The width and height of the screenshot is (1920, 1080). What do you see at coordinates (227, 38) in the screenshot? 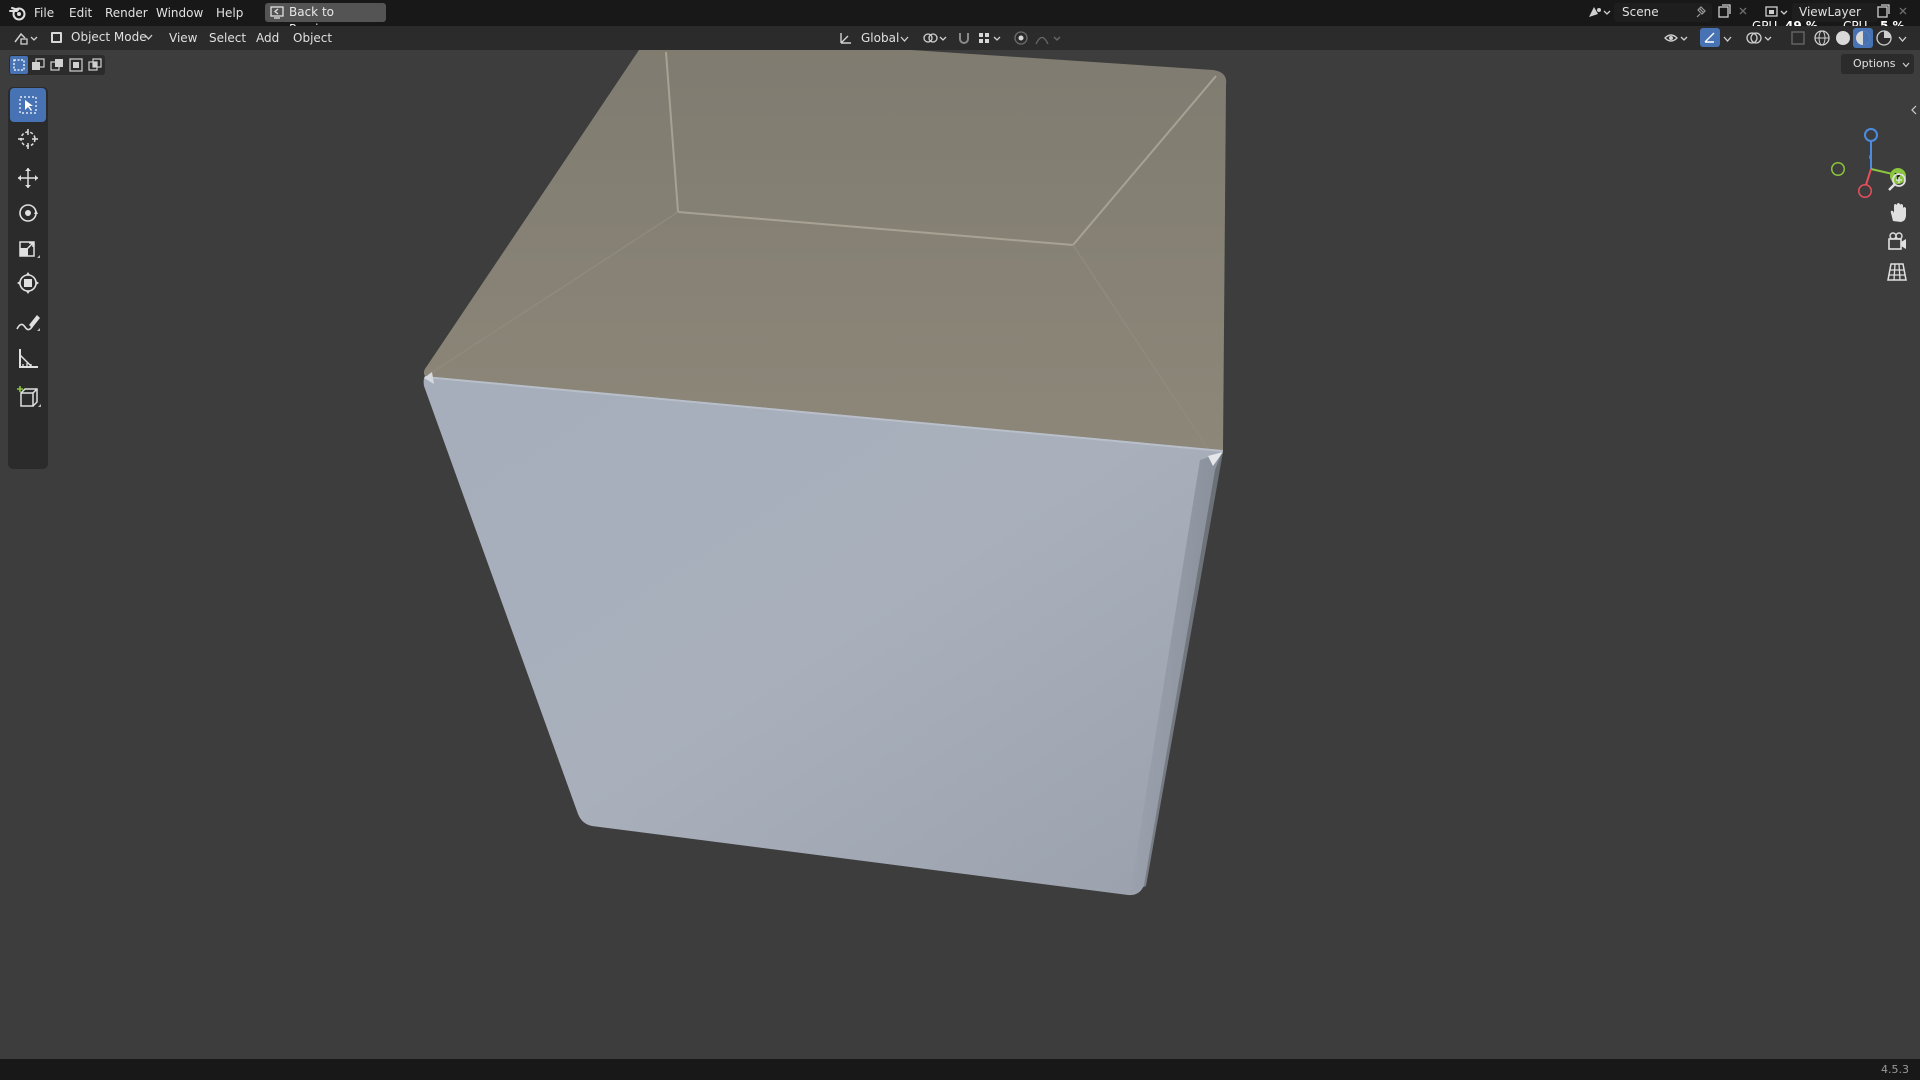
I see `menu-select: Select` at bounding box center [227, 38].